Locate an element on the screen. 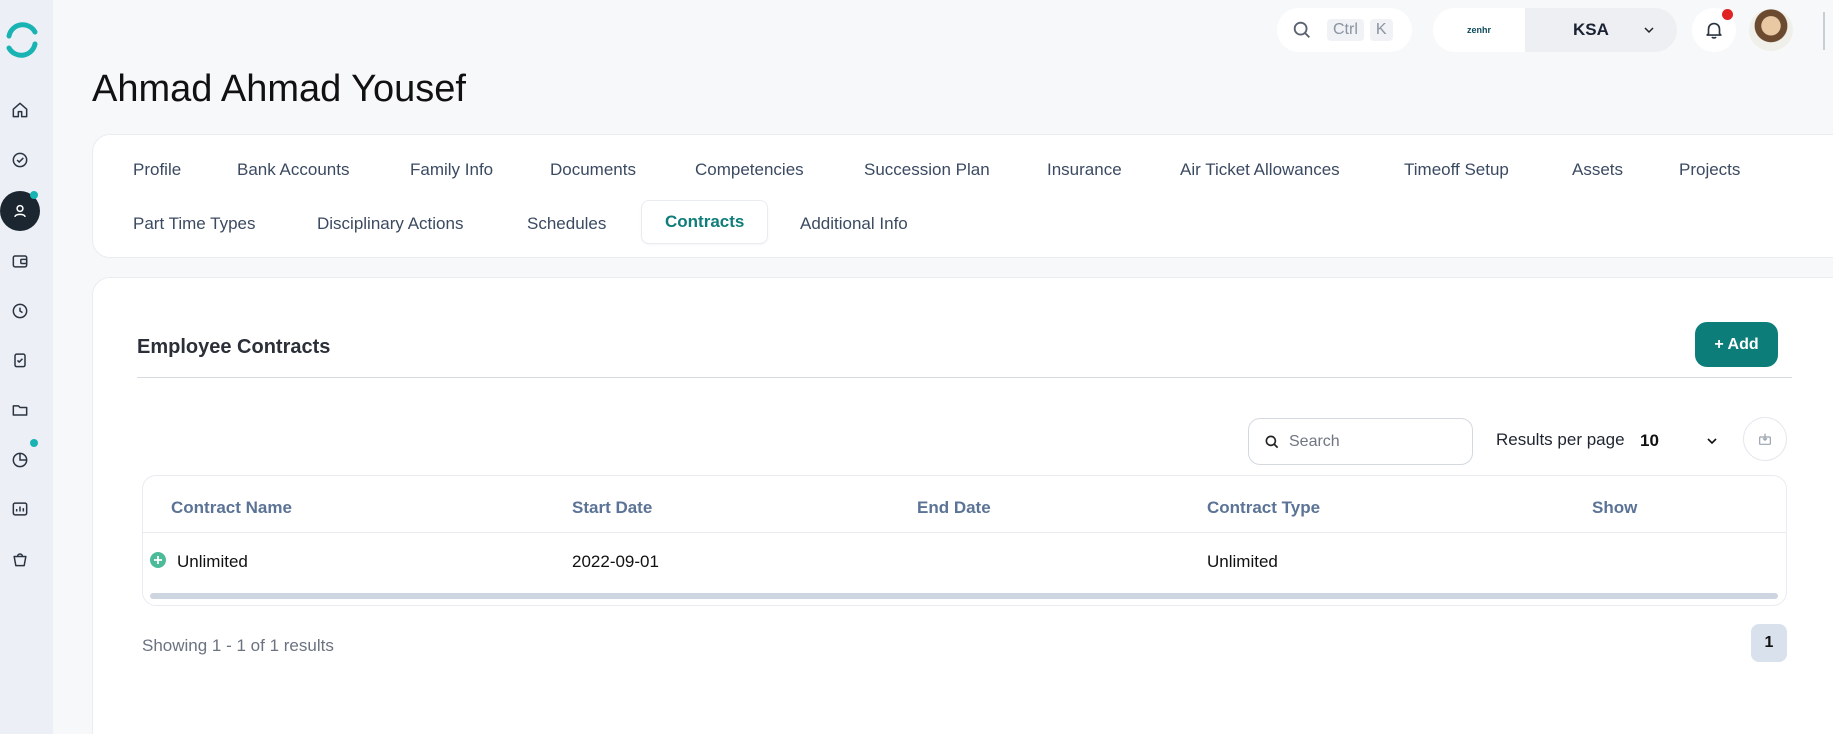 This screenshot has width=1833, height=734. column-header-start-date: Start Date is located at coordinates (612, 508).